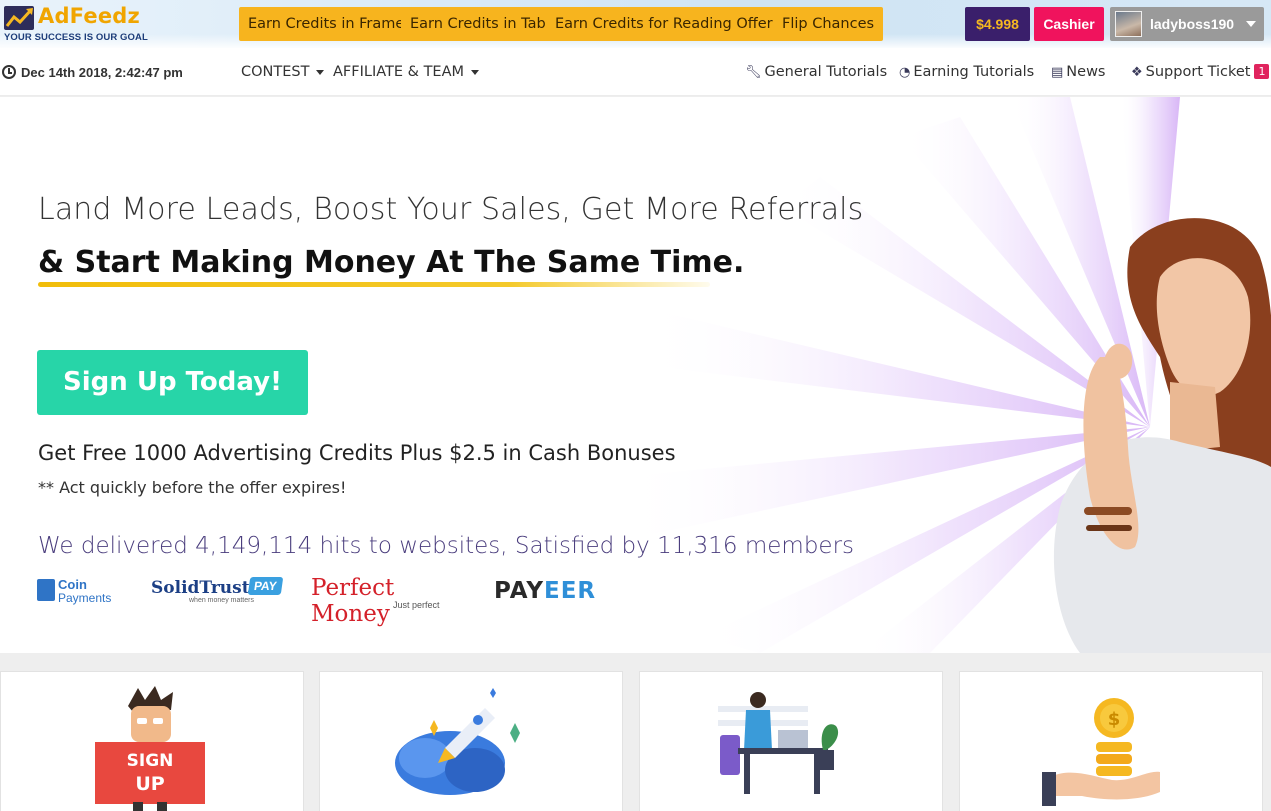 This screenshot has width=1271, height=811. I want to click on perfect-money-logo: Perfect Money Just perfect, so click(391, 601).